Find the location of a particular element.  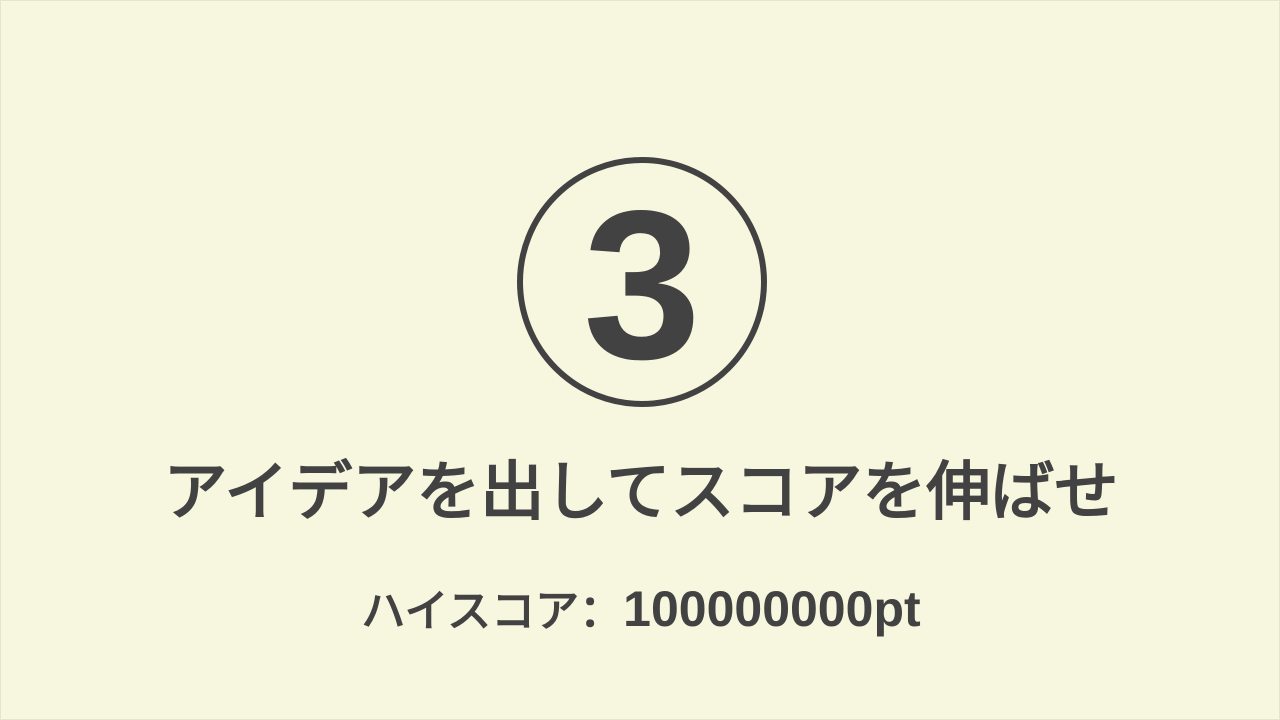

high-score-value: 100000000 is located at coordinates (748, 609).